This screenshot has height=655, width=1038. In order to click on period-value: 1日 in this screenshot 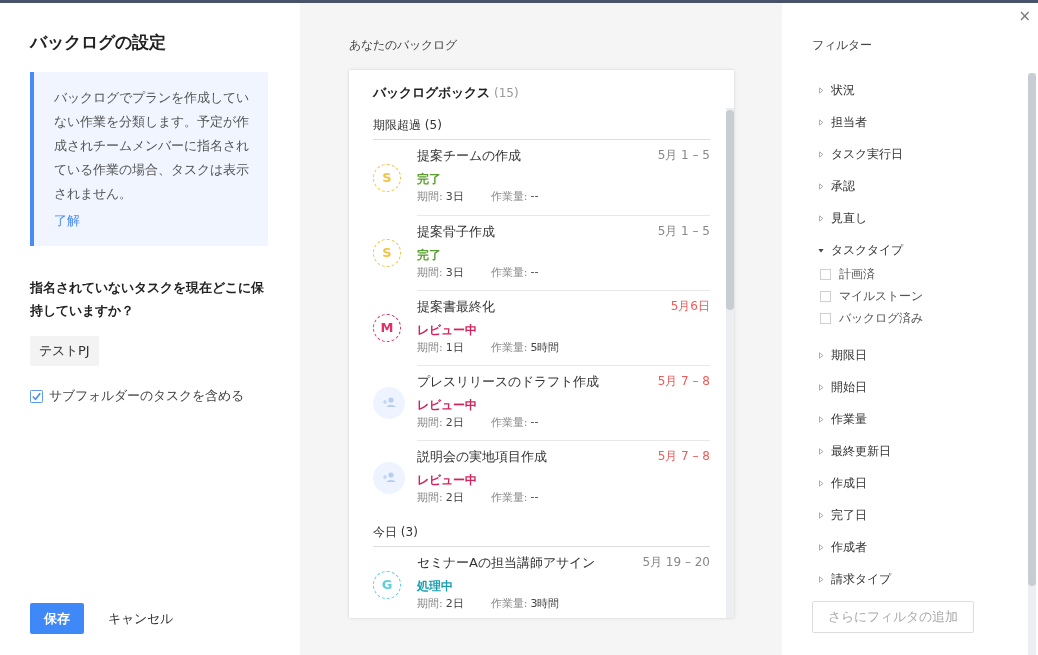, I will do `click(454, 347)`.